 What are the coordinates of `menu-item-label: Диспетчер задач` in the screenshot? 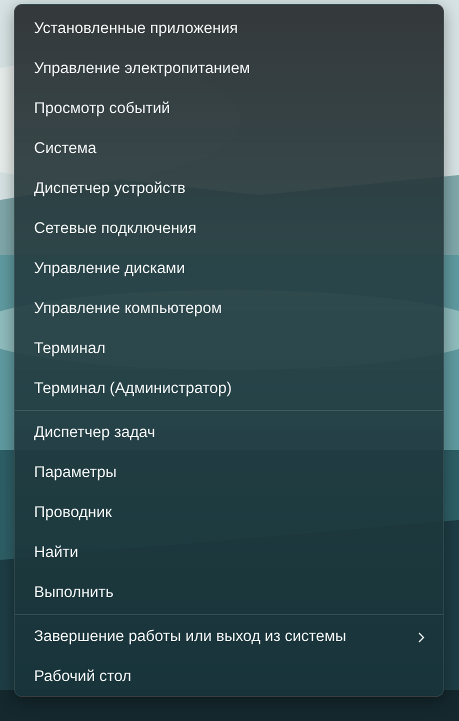 It's located at (95, 433).